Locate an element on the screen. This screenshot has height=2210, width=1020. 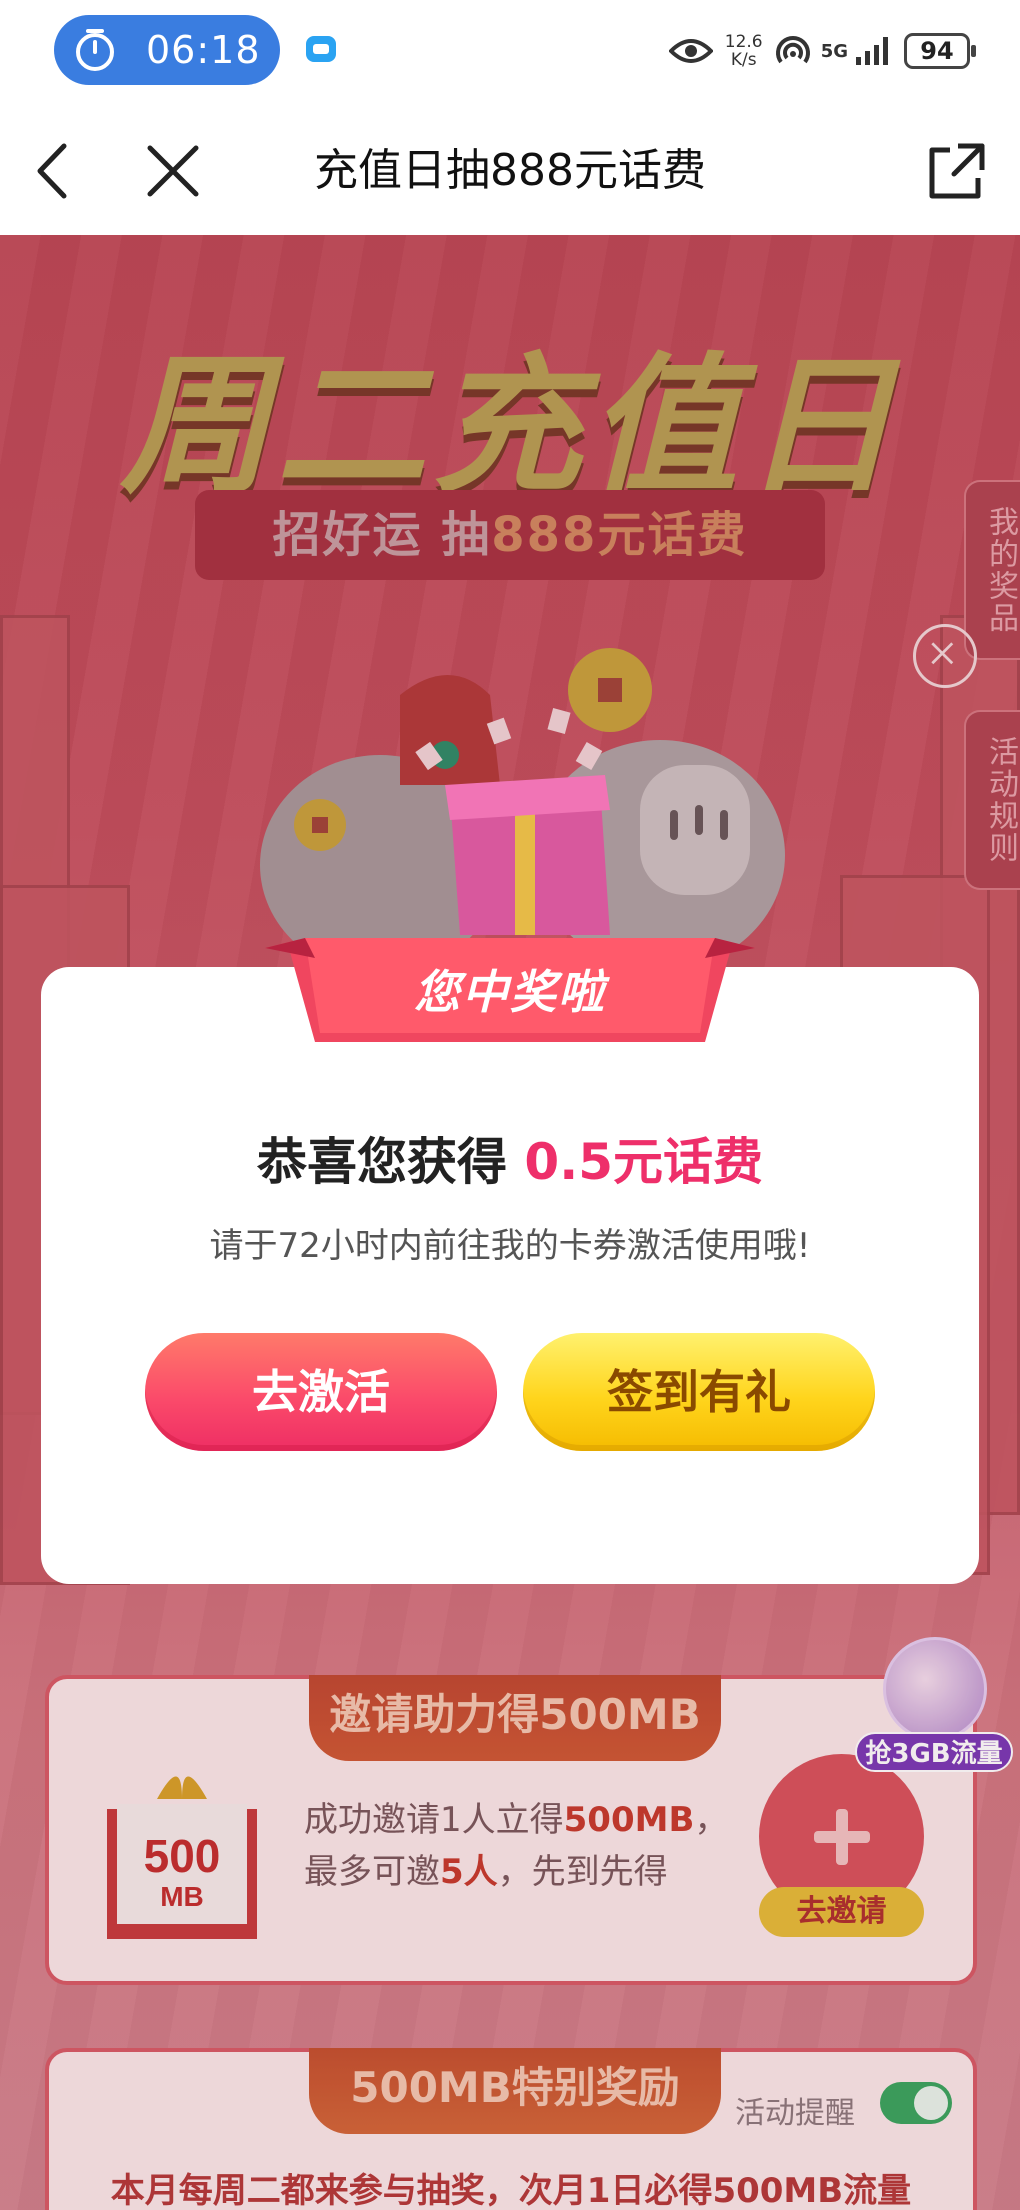
gift-unit: MB is located at coordinates (182, 1896).